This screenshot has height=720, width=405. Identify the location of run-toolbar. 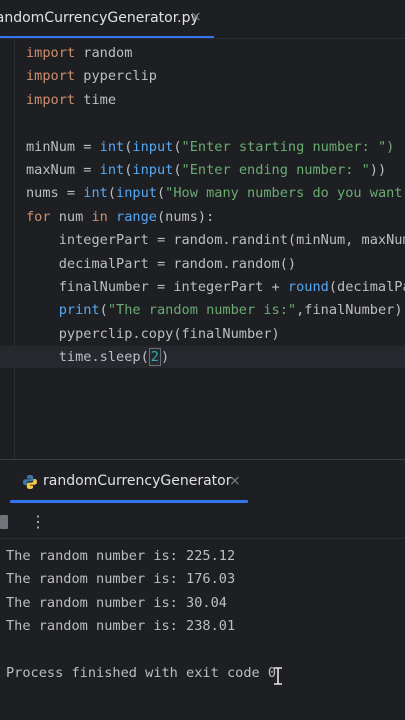
(202, 522).